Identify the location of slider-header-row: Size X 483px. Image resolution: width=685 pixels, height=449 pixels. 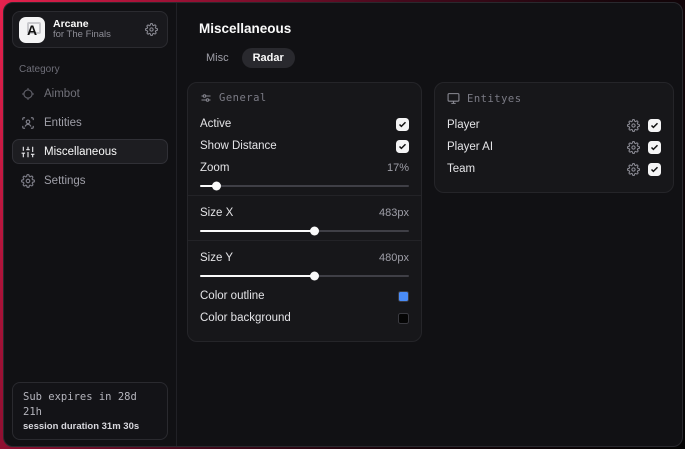
(304, 213).